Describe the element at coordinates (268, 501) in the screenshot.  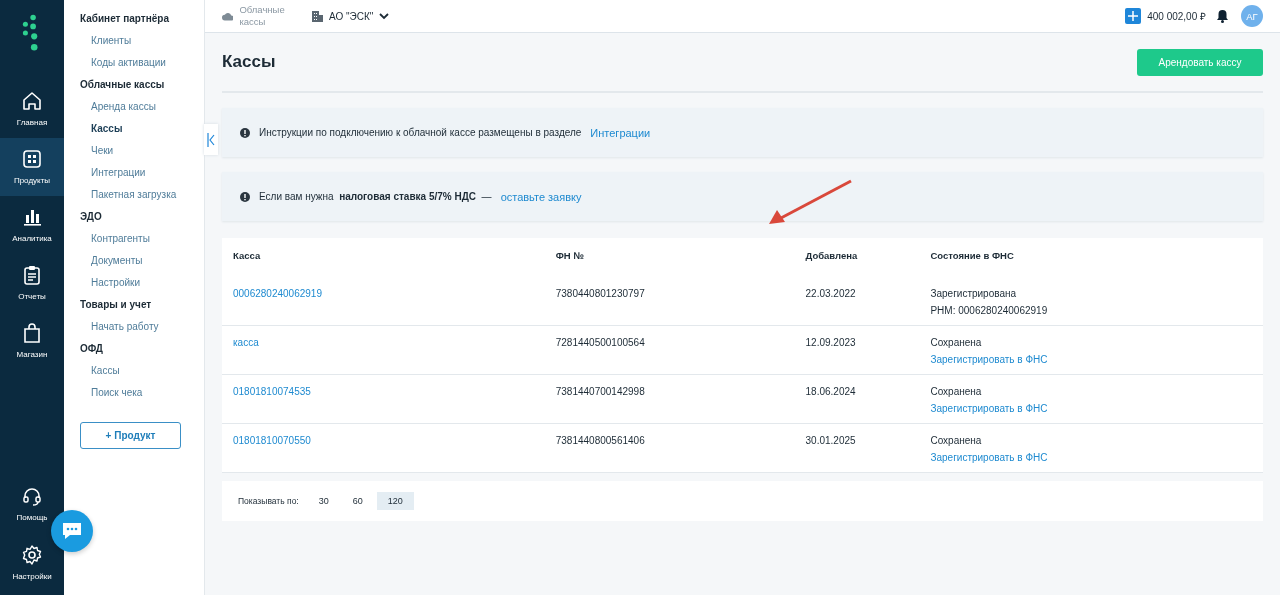
I see `page-size-label: Показывать по:` at that location.